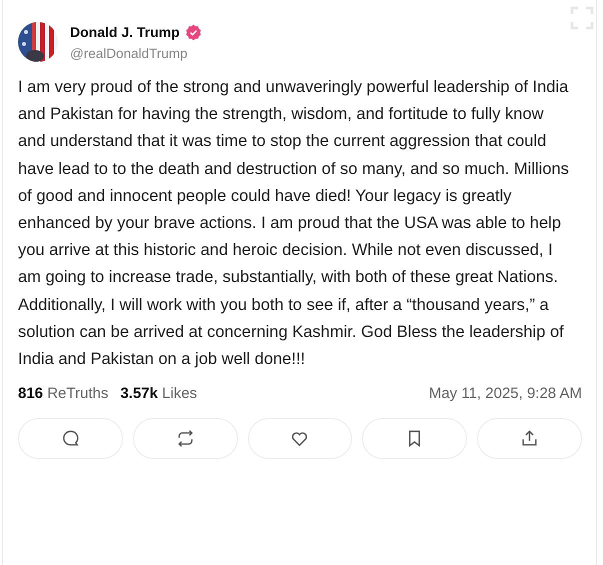 The width and height of the screenshot is (603, 565). What do you see at coordinates (505, 393) in the screenshot?
I see `post-timestamp: May 11, 2025, 9:28 AM` at bounding box center [505, 393].